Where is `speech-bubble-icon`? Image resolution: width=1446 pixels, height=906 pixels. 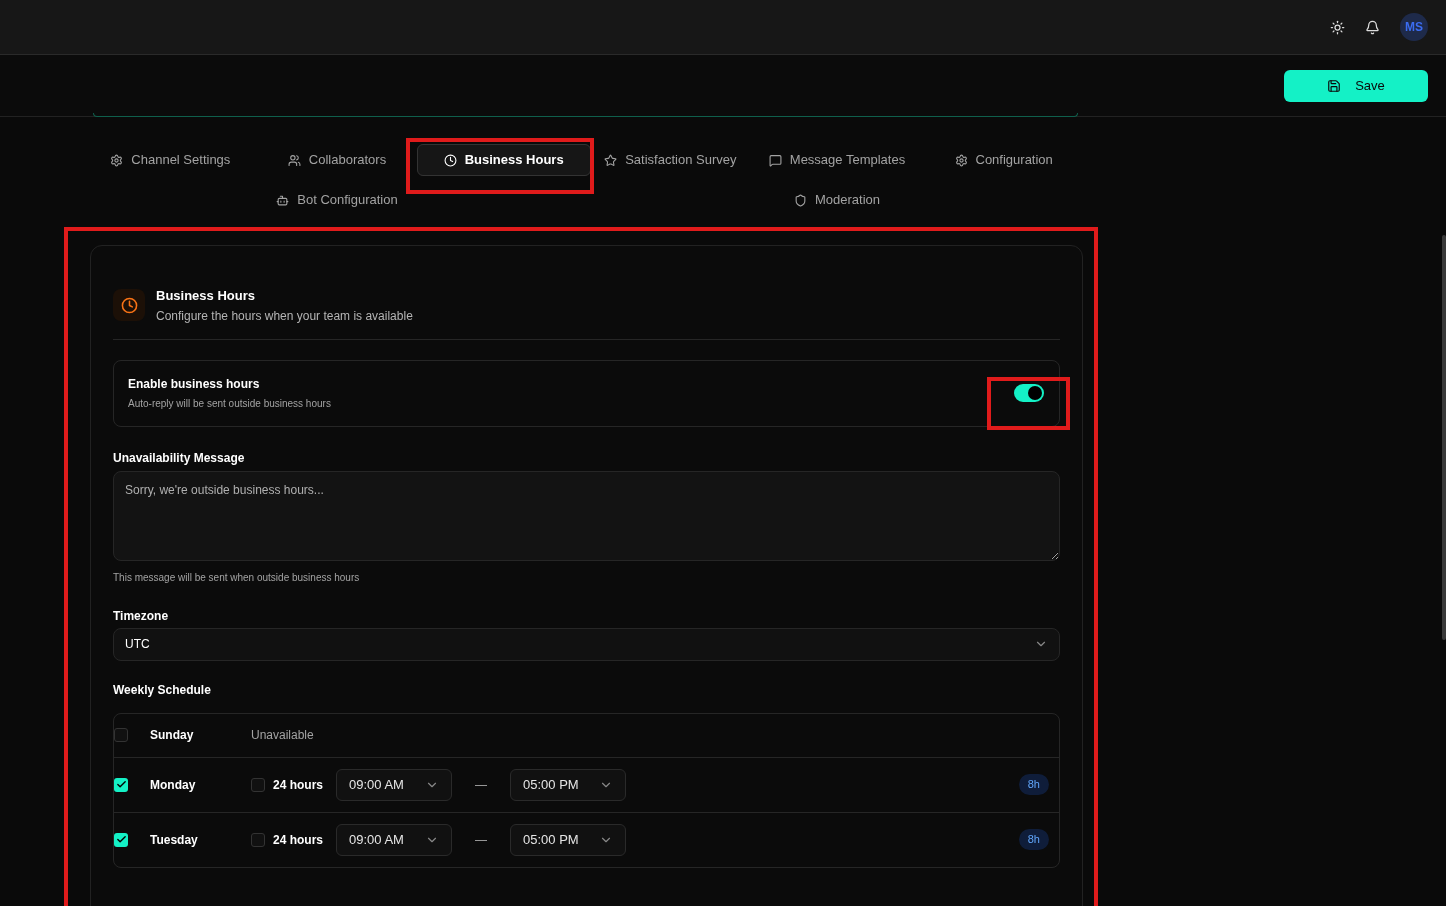
speech-bubble-icon is located at coordinates (775, 160).